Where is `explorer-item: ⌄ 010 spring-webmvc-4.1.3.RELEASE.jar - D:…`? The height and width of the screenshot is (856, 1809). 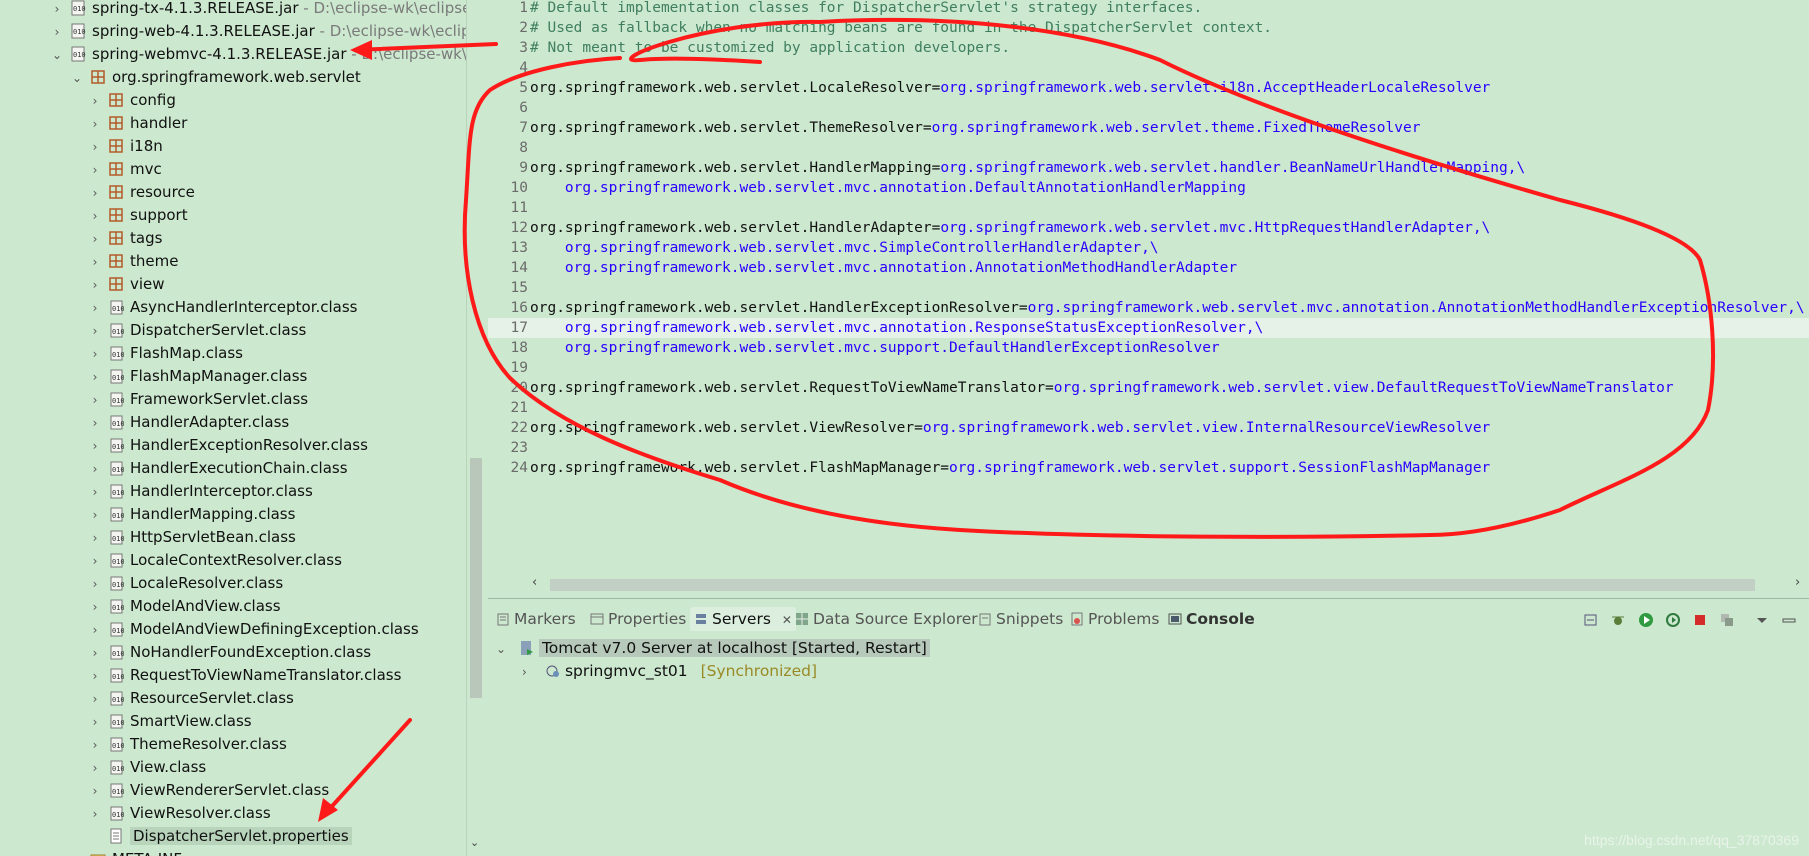 explorer-item: ⌄ 010 spring-webmvc-4.1.3.RELEASE.jar - D:… is located at coordinates (258, 54).